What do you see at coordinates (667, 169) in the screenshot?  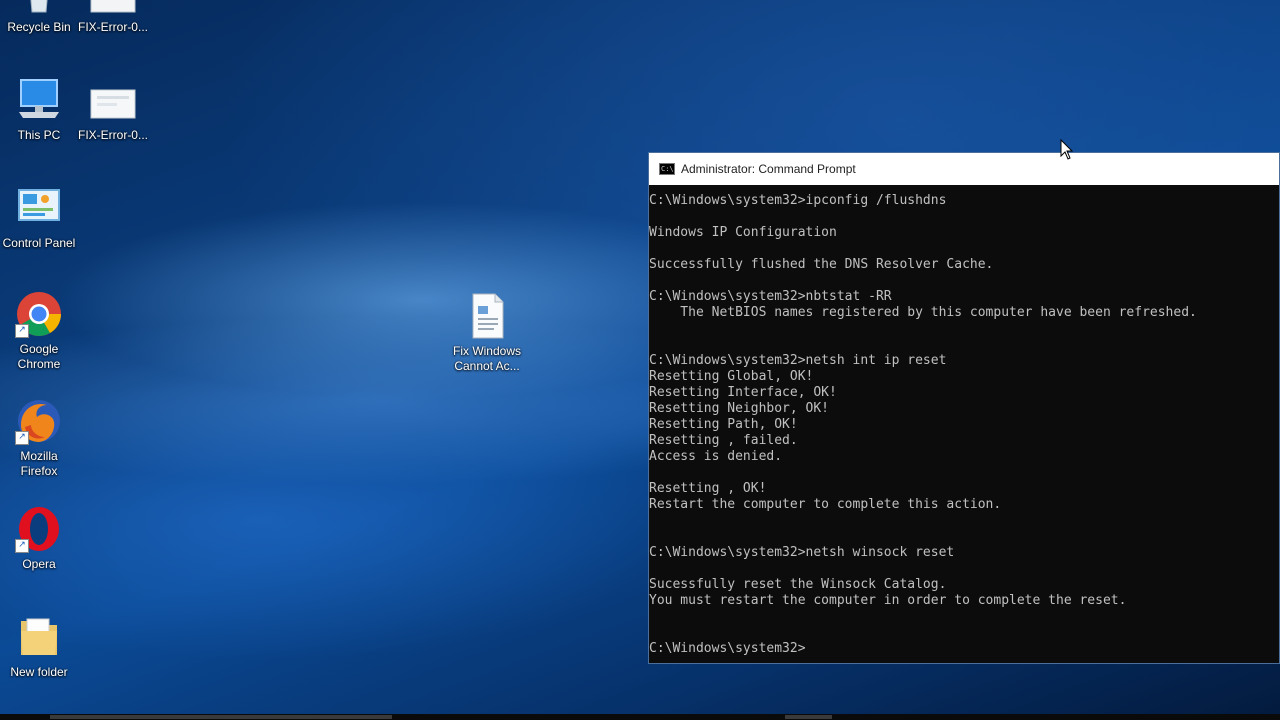 I see `command-prompt-icon: C:\` at bounding box center [667, 169].